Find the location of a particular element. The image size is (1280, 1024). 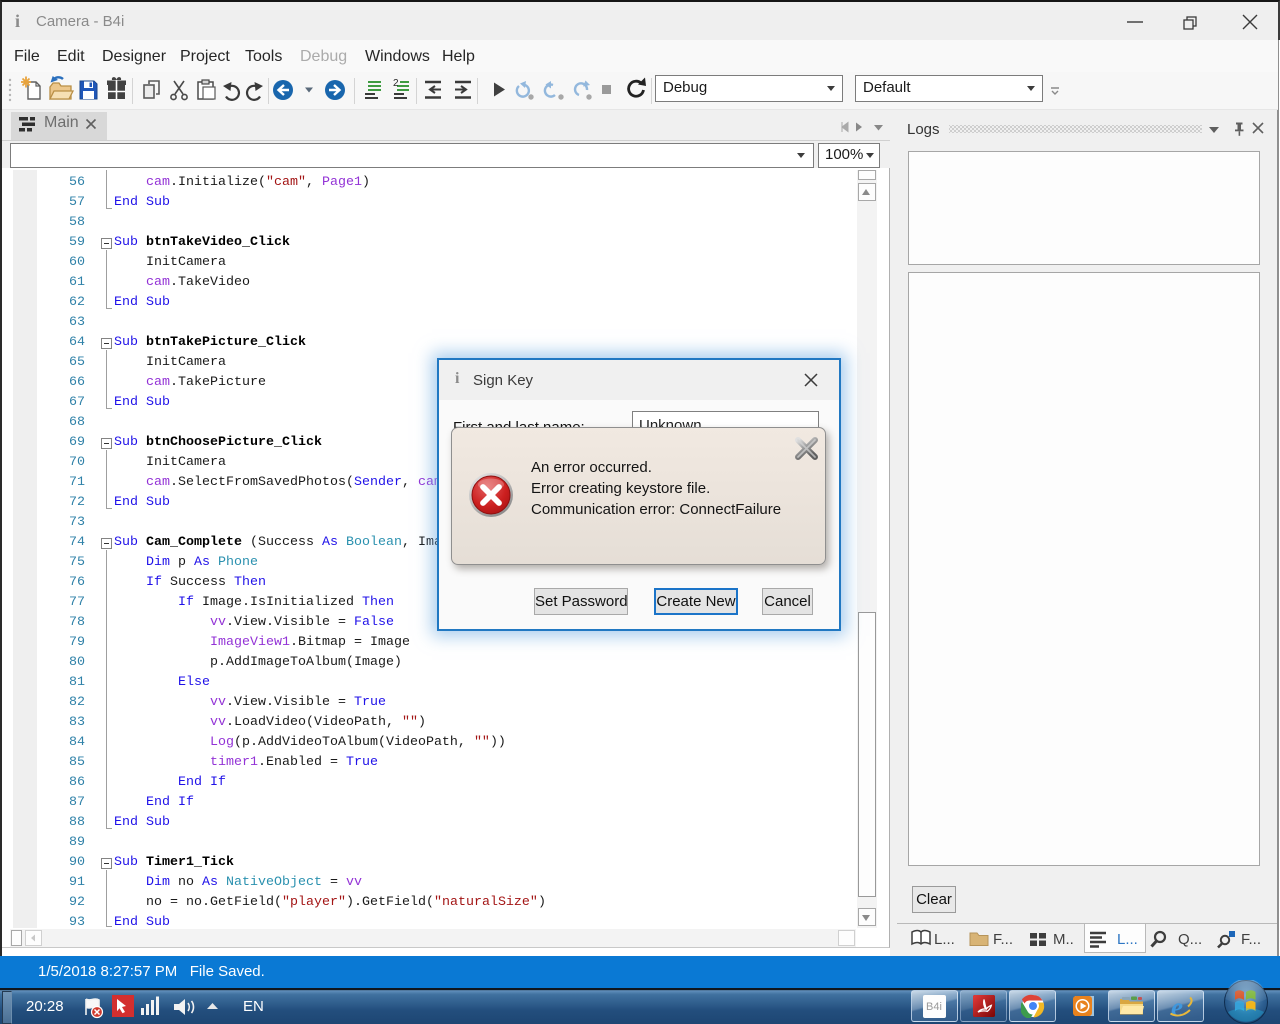

svg-text: 2 is located at coordinates (396, 83).